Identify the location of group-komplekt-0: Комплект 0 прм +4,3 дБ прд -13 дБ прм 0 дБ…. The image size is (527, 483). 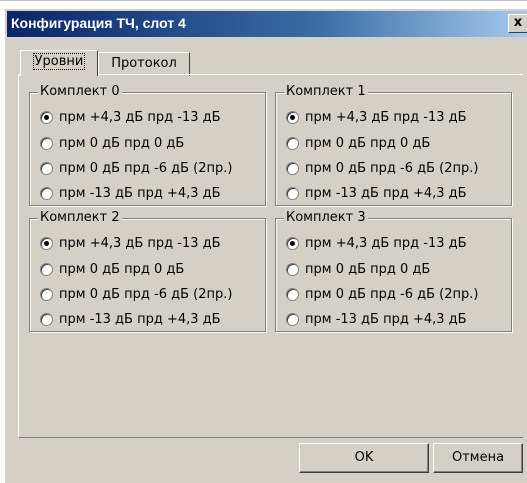
(147, 145).